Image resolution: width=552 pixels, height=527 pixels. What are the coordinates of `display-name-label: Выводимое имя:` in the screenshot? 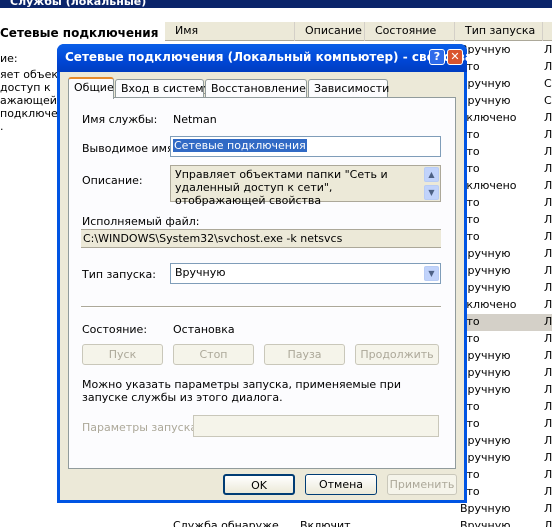 It's located at (130, 148).